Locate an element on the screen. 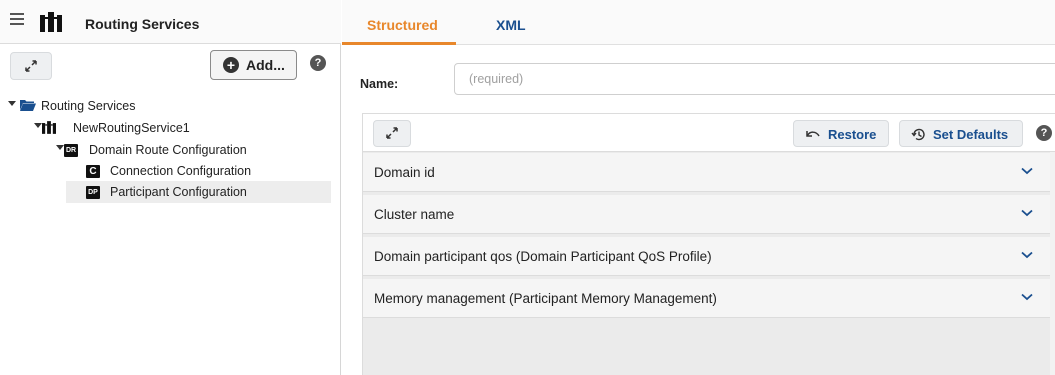  tree-item-routing-services: Routing Services is located at coordinates (173, 106).